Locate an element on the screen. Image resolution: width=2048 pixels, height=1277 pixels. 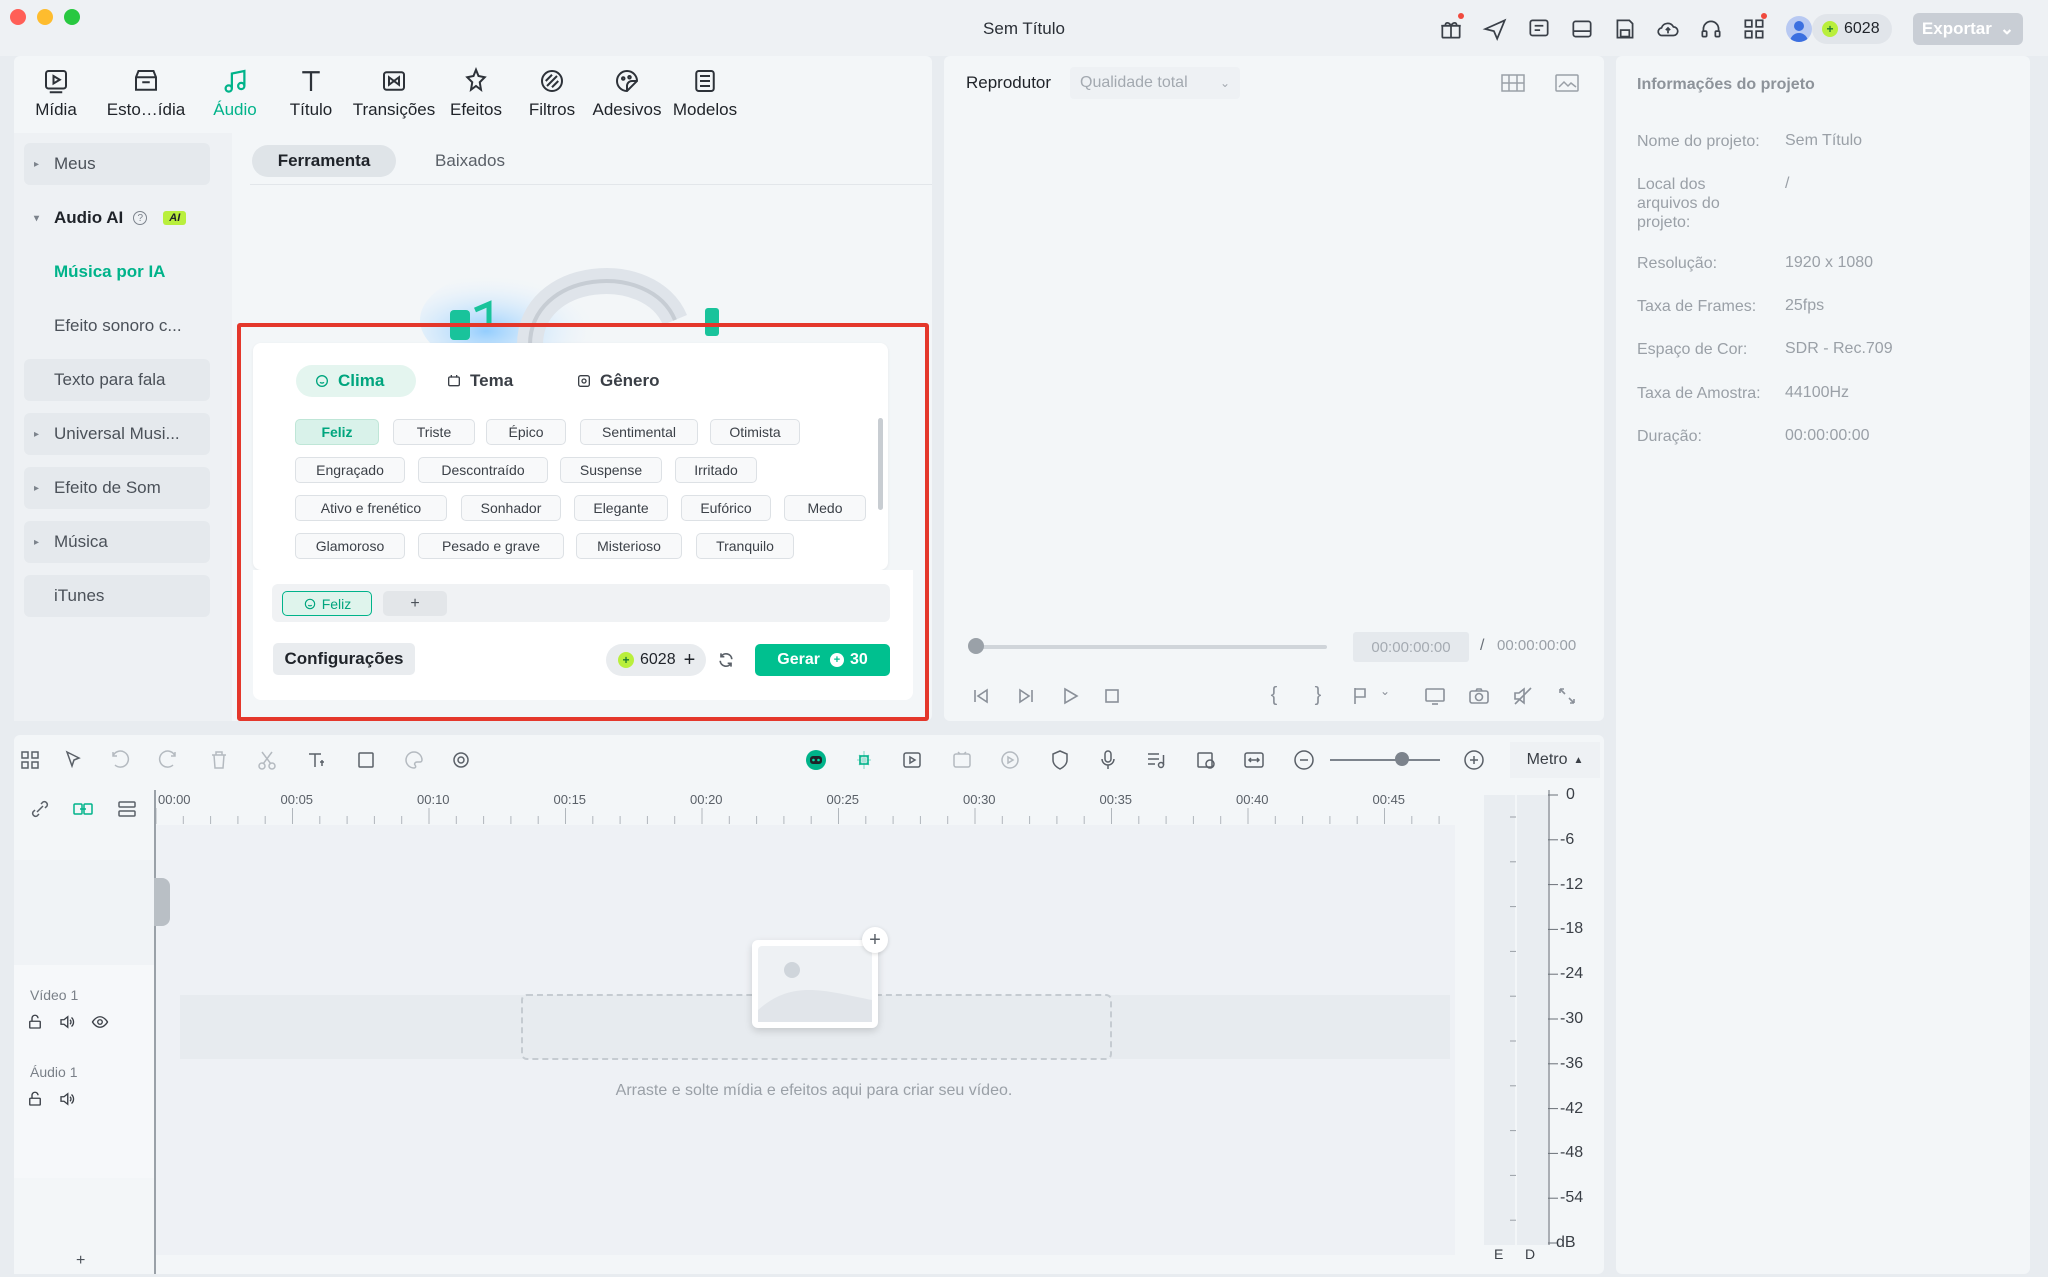
playhead-knob is located at coordinates (976, 646).